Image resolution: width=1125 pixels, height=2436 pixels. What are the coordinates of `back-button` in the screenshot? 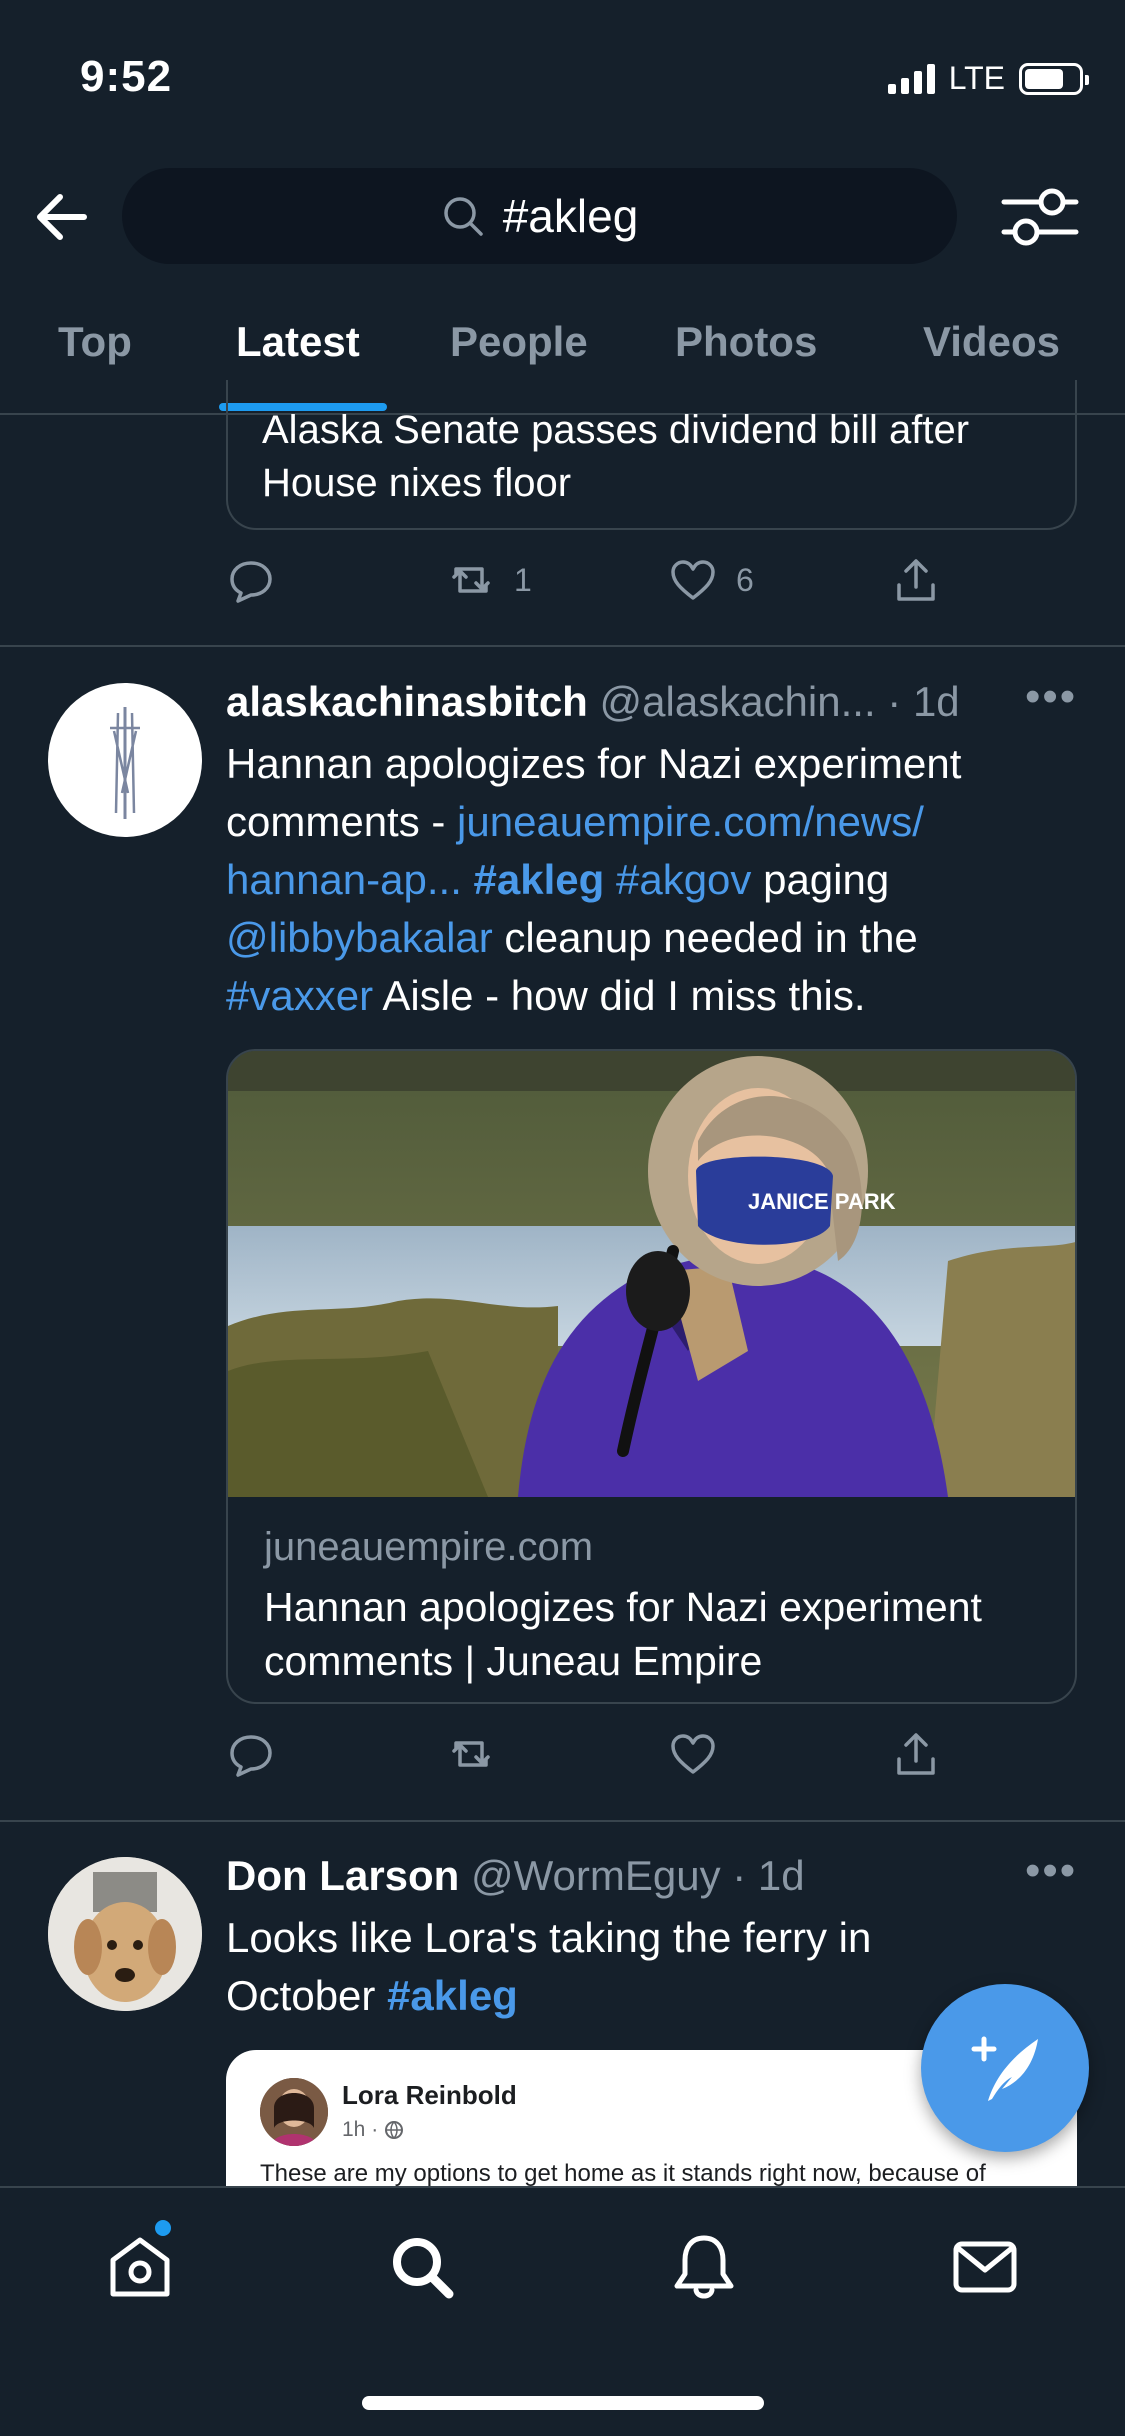 It's located at (62, 217).